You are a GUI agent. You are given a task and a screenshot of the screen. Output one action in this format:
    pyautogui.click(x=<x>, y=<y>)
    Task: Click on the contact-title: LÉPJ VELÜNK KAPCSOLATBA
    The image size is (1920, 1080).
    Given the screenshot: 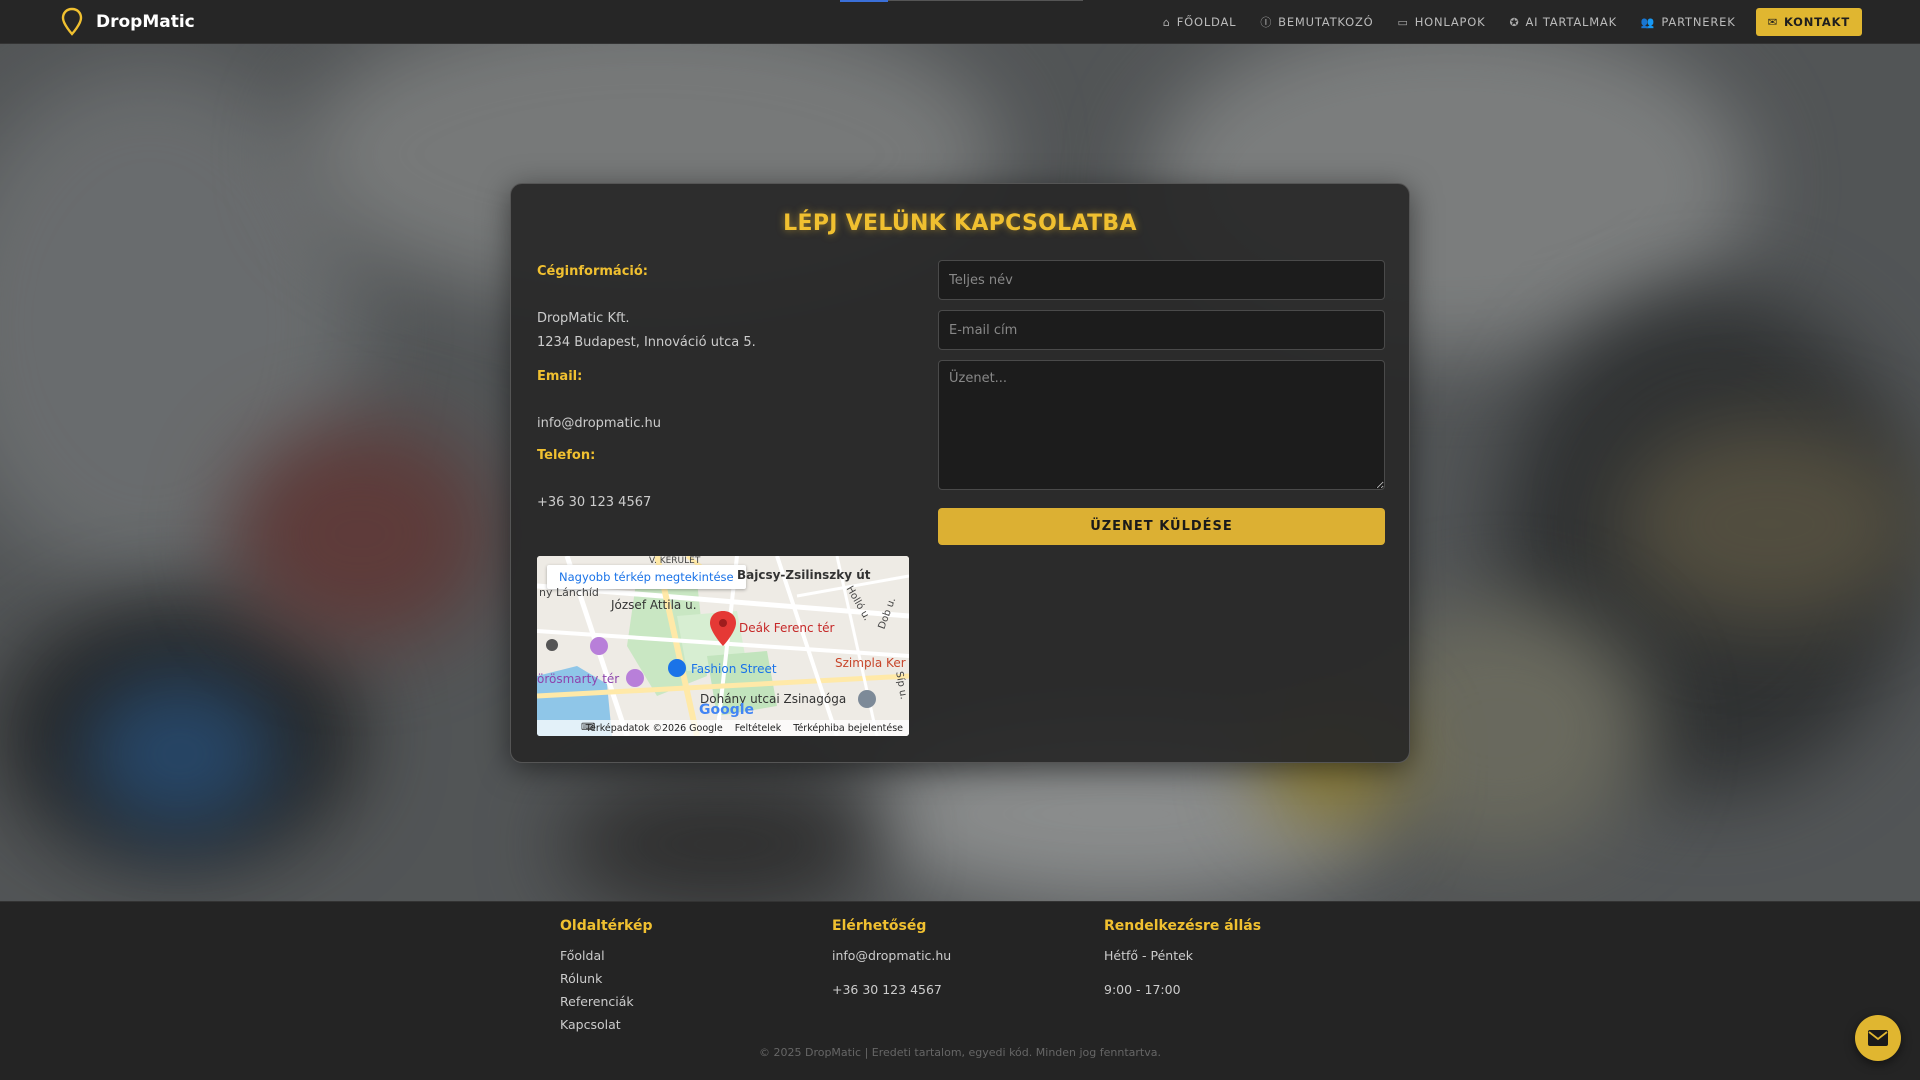 What is the action you would take?
    pyautogui.click(x=960, y=223)
    